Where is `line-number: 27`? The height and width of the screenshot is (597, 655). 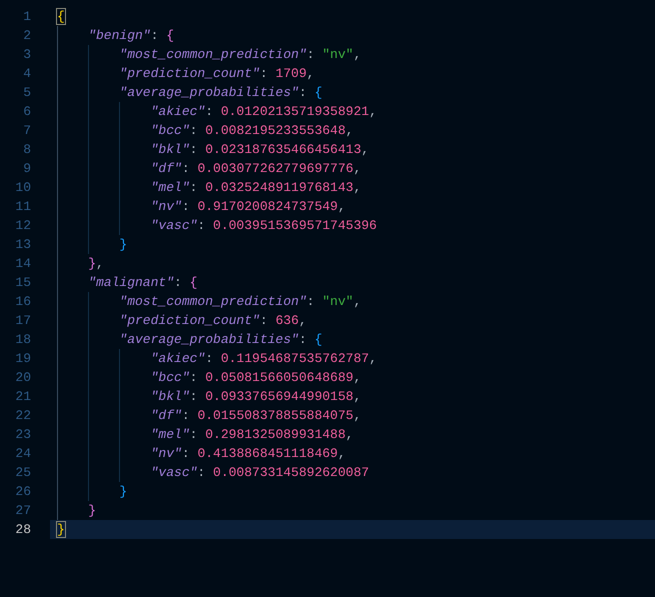 line-number: 27 is located at coordinates (22, 510).